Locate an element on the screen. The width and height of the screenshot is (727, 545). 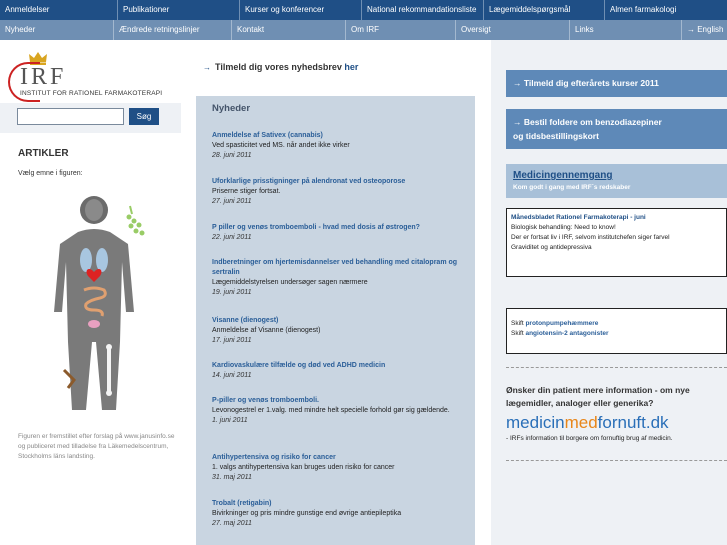
switch-line: Skift protonpumpehæmmere is located at coordinates (616, 324).